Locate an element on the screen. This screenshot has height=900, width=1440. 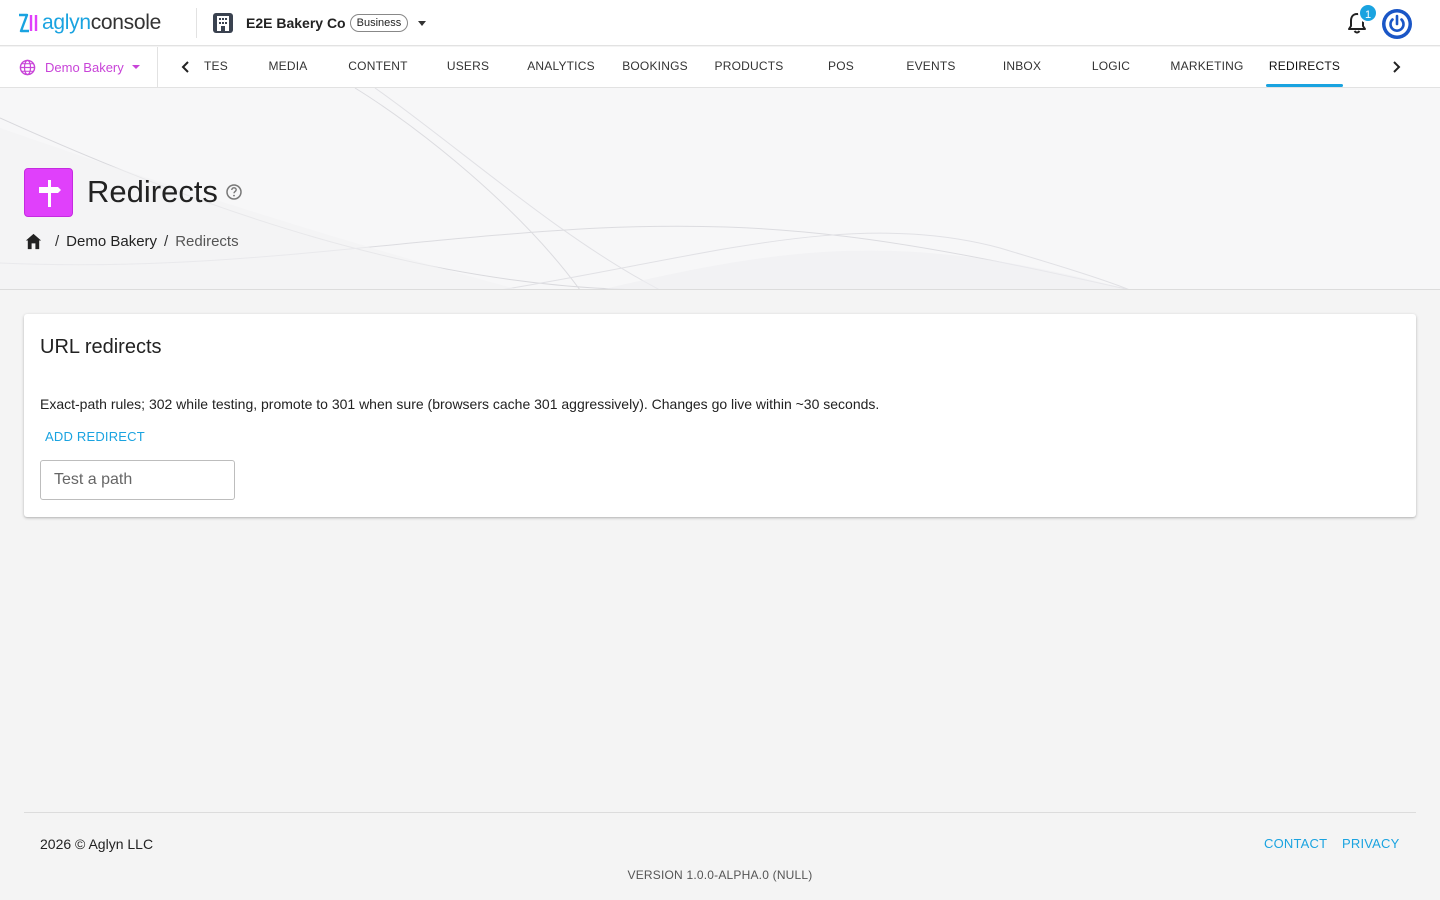
logo-brand: aglyn is located at coordinates (66, 22).